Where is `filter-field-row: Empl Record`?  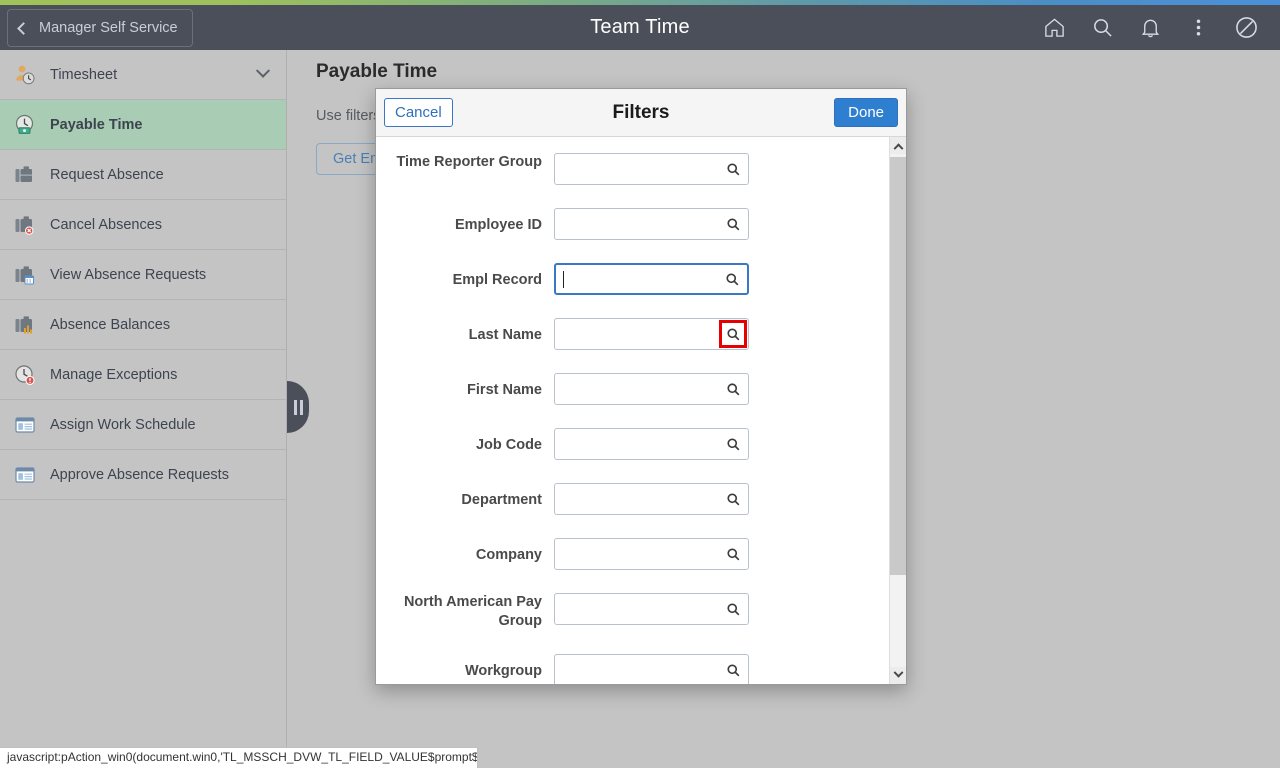 filter-field-row: Empl Record is located at coordinates (641, 279).